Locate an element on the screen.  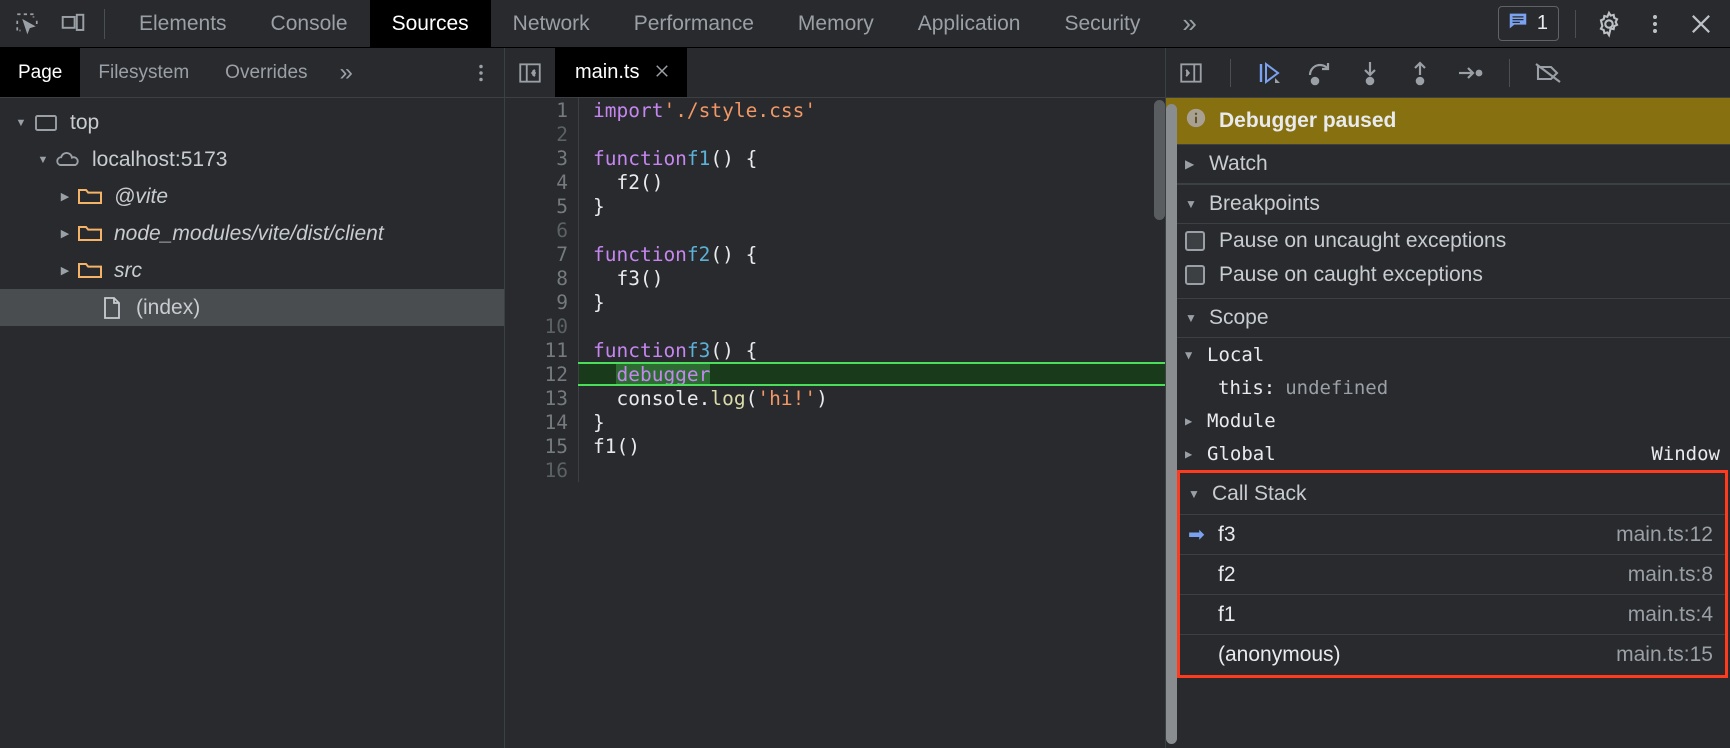
deactivate-breakpoints-icon is located at coordinates (1549, 73).